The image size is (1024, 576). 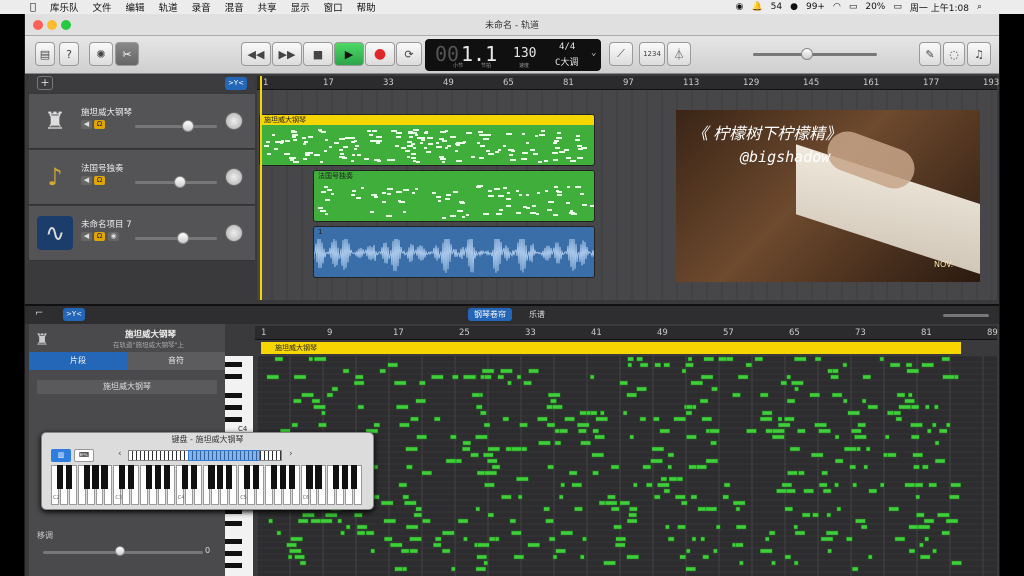 What do you see at coordinates (120, 454) in the screenshot?
I see `octave-left-icon: ‹` at bounding box center [120, 454].